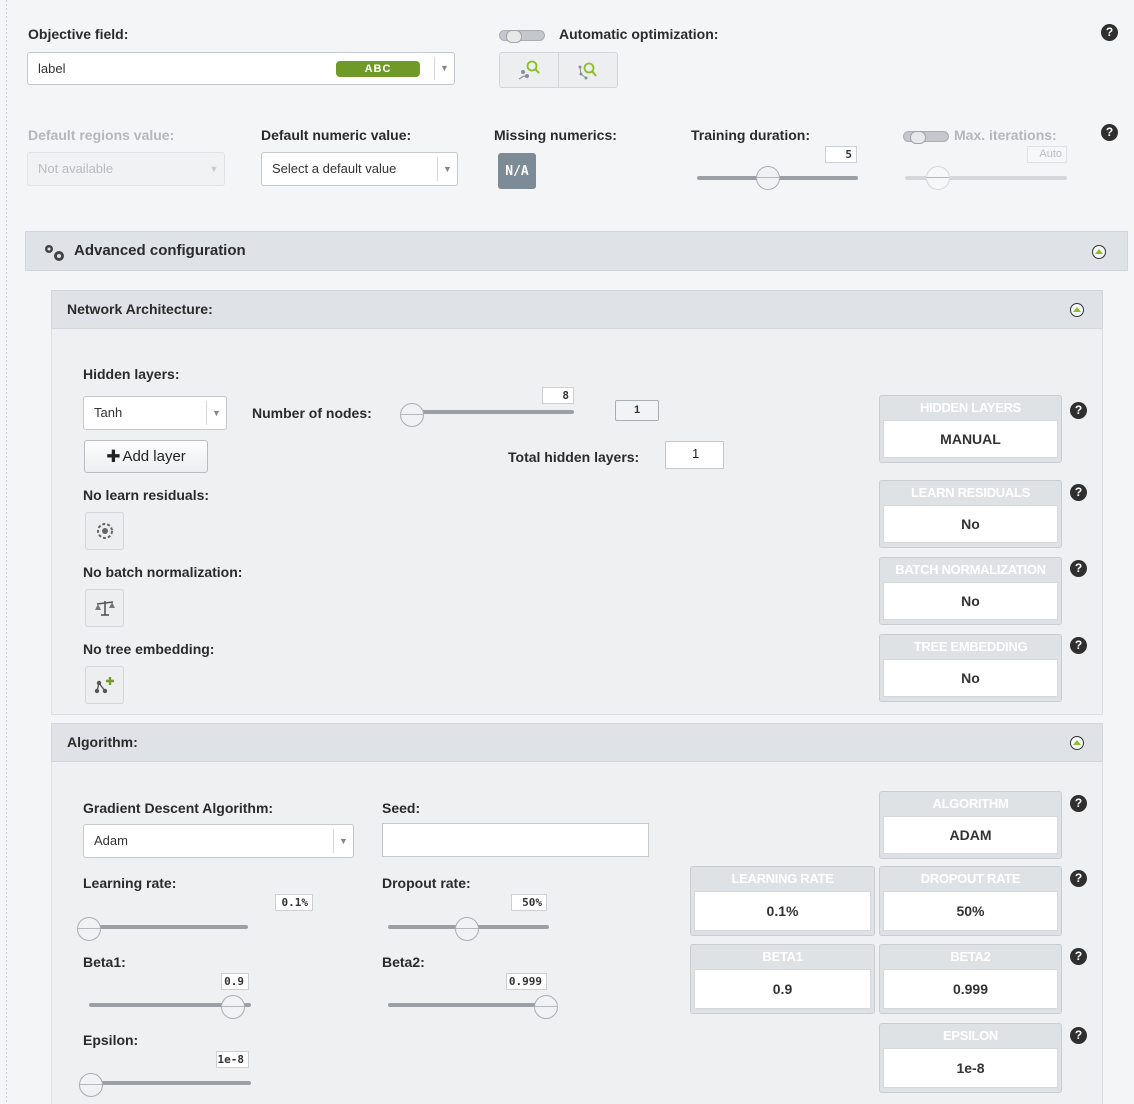  I want to click on add-layer-button: ✚ Add layer, so click(146, 456).